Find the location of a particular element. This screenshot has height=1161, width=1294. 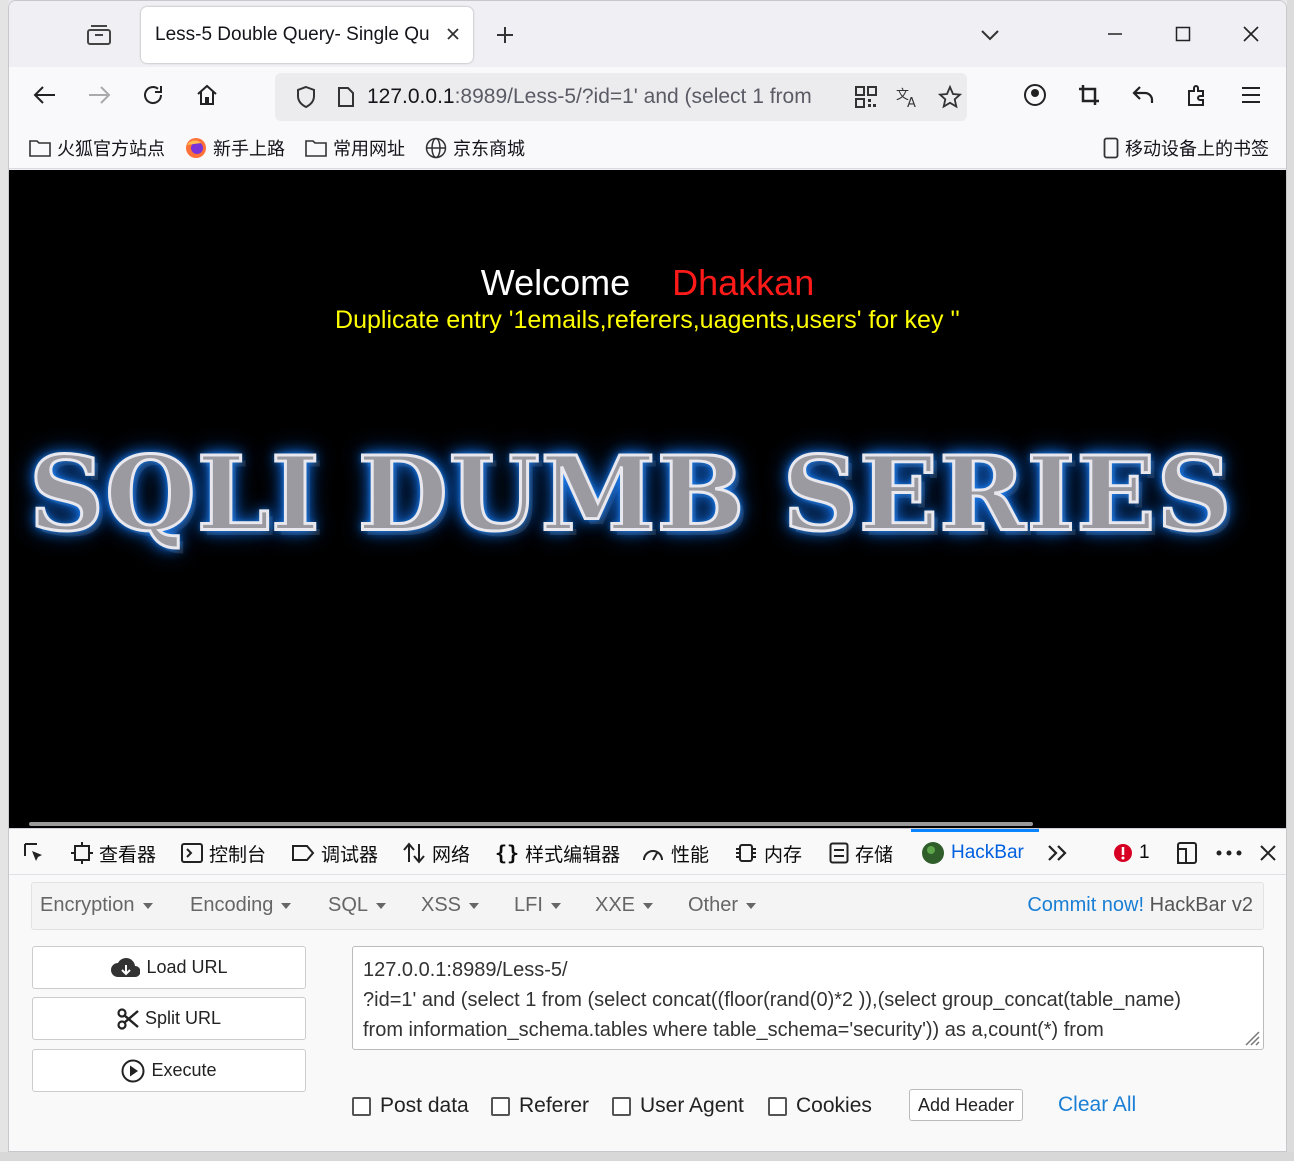

menu-lfi: LFI is located at coordinates (537, 905).